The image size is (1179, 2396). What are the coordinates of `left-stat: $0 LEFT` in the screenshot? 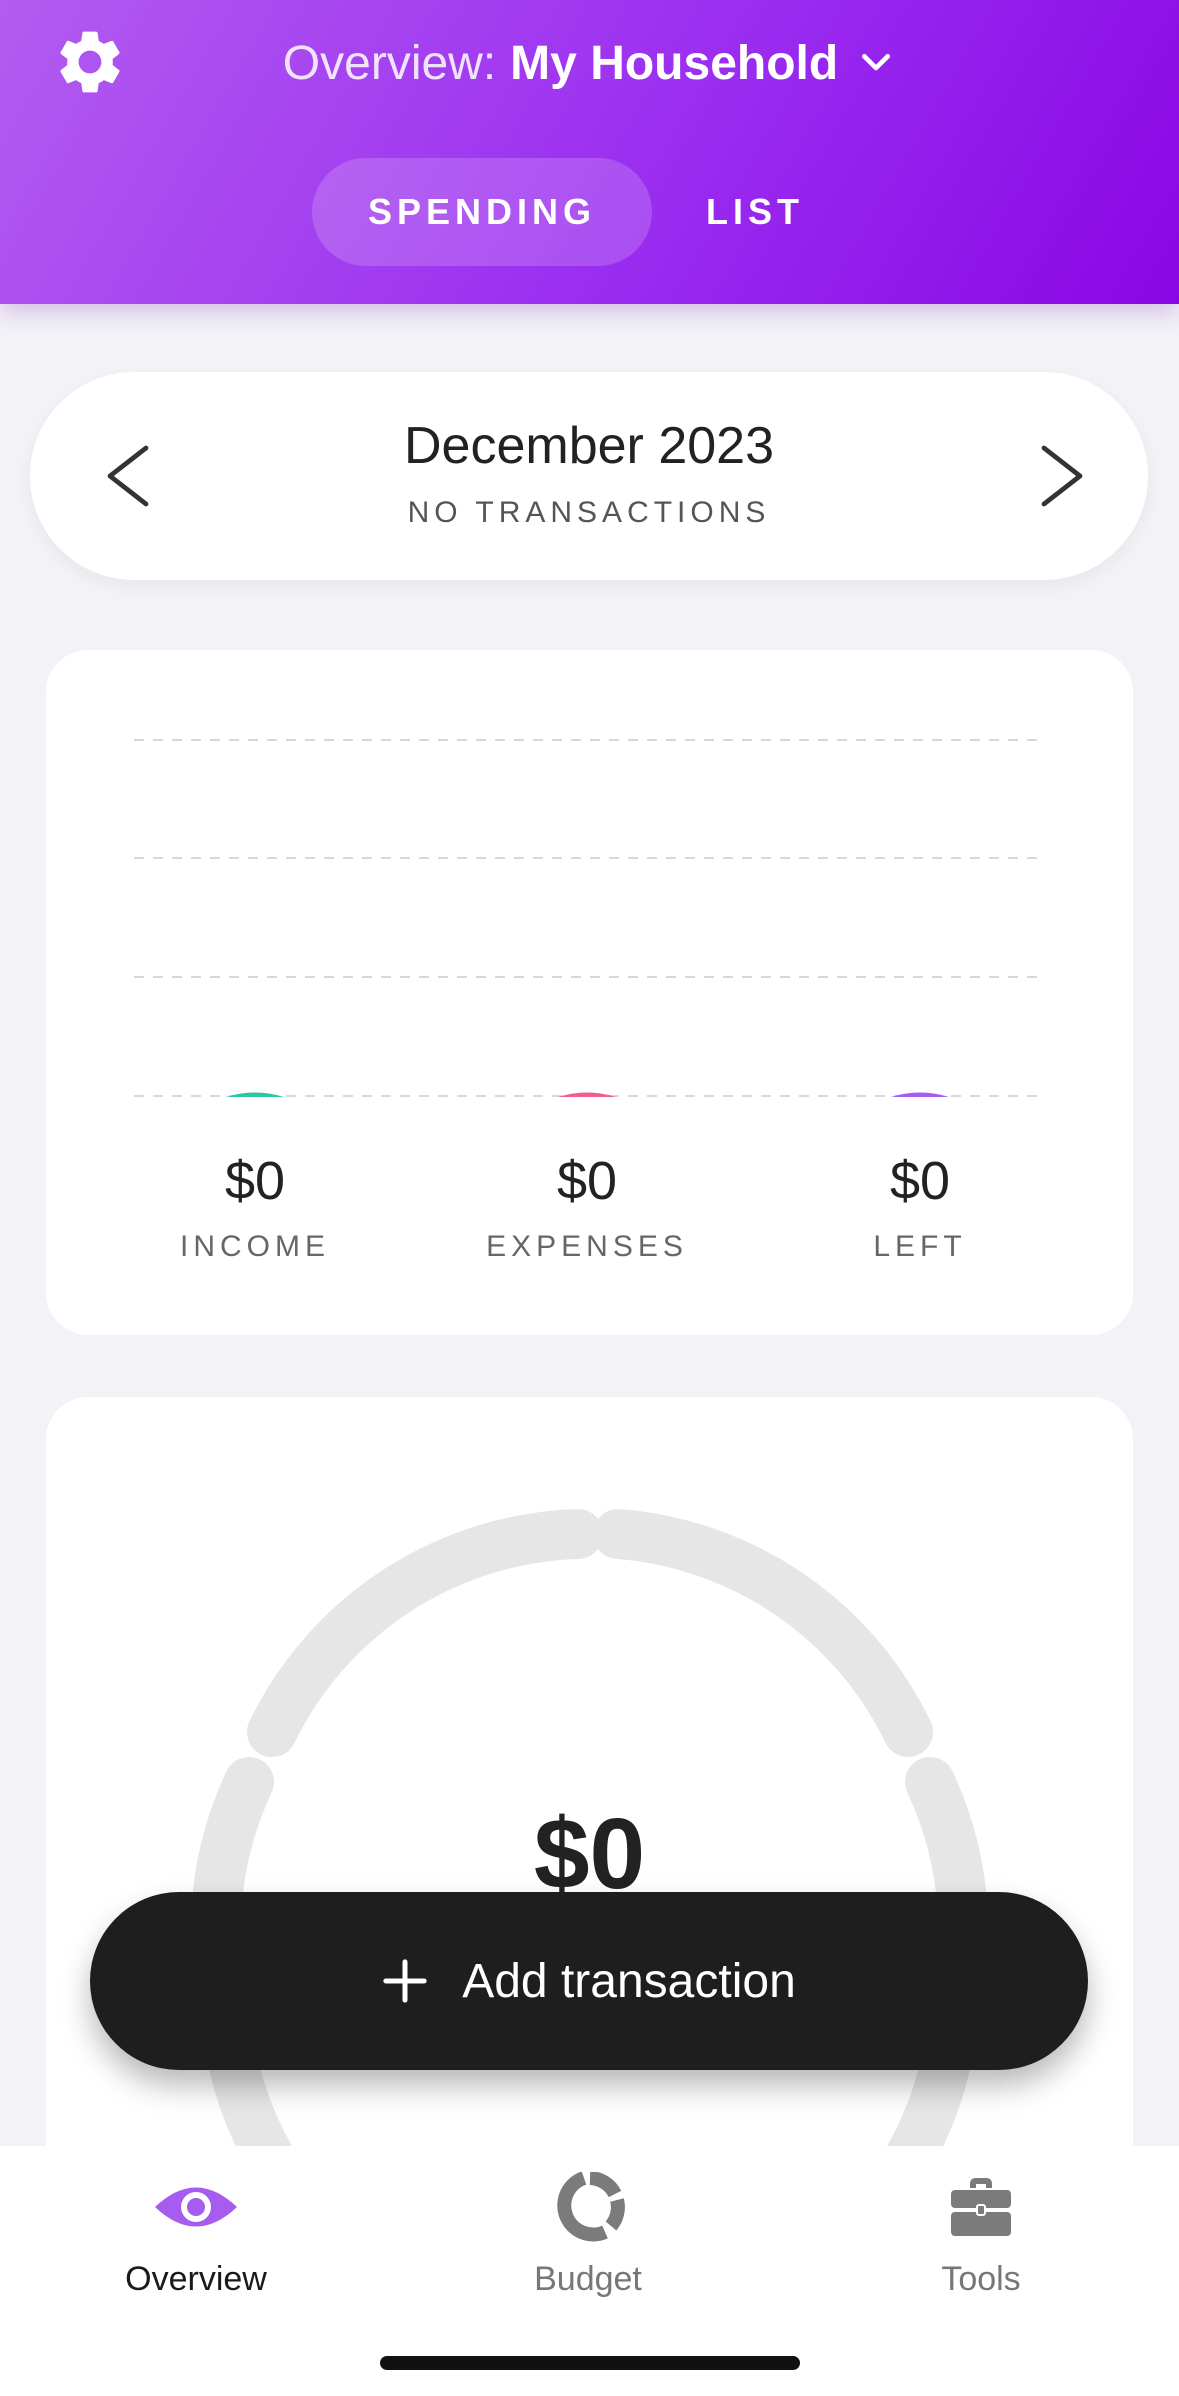 It's located at (920, 1207).